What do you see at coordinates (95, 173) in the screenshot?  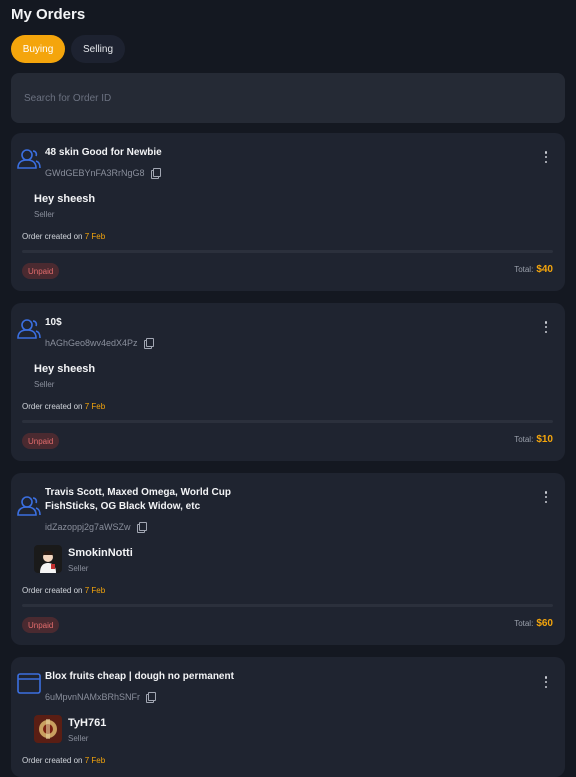 I see `order-id-text: GWdGEBYnFA3RrNgG8` at bounding box center [95, 173].